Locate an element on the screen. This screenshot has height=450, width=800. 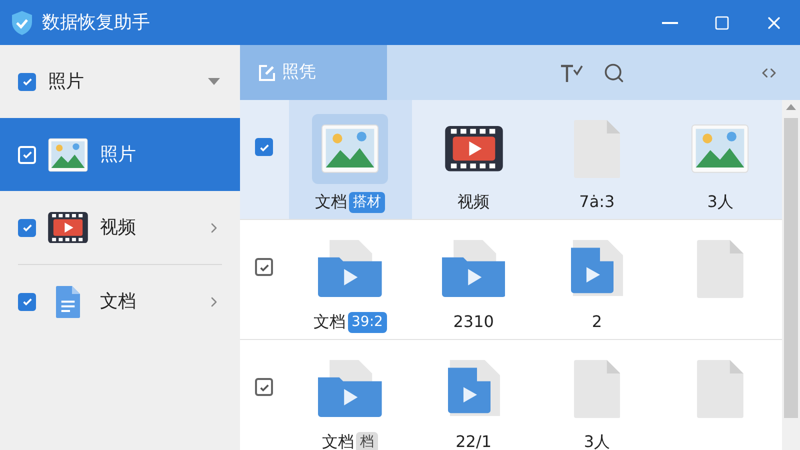
caret-down-icon is located at coordinates (214, 81).